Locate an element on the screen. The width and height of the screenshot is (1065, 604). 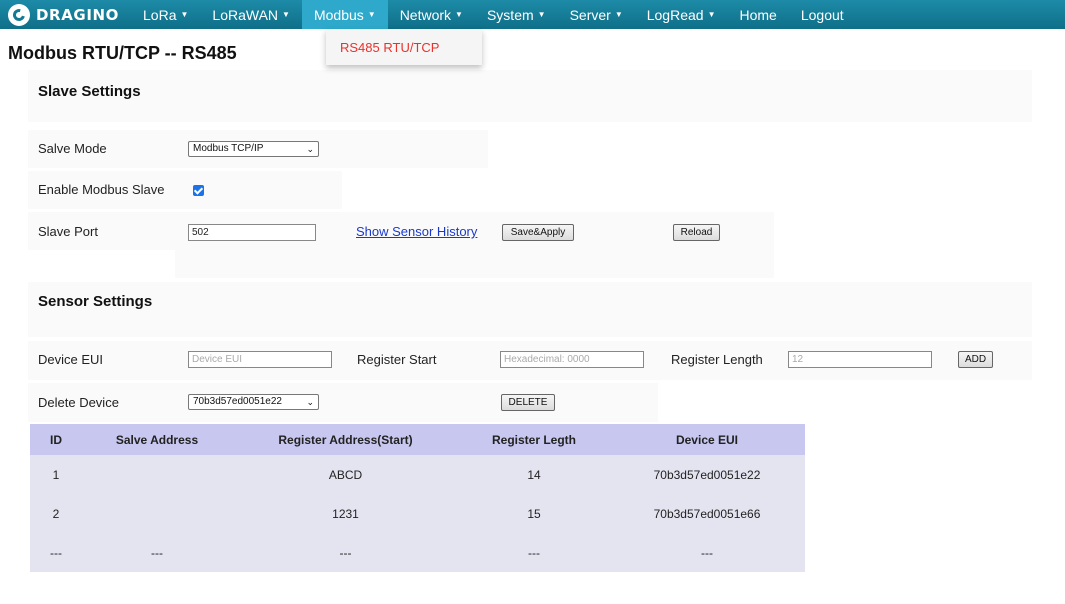
device-eui-input is located at coordinates (260, 359).